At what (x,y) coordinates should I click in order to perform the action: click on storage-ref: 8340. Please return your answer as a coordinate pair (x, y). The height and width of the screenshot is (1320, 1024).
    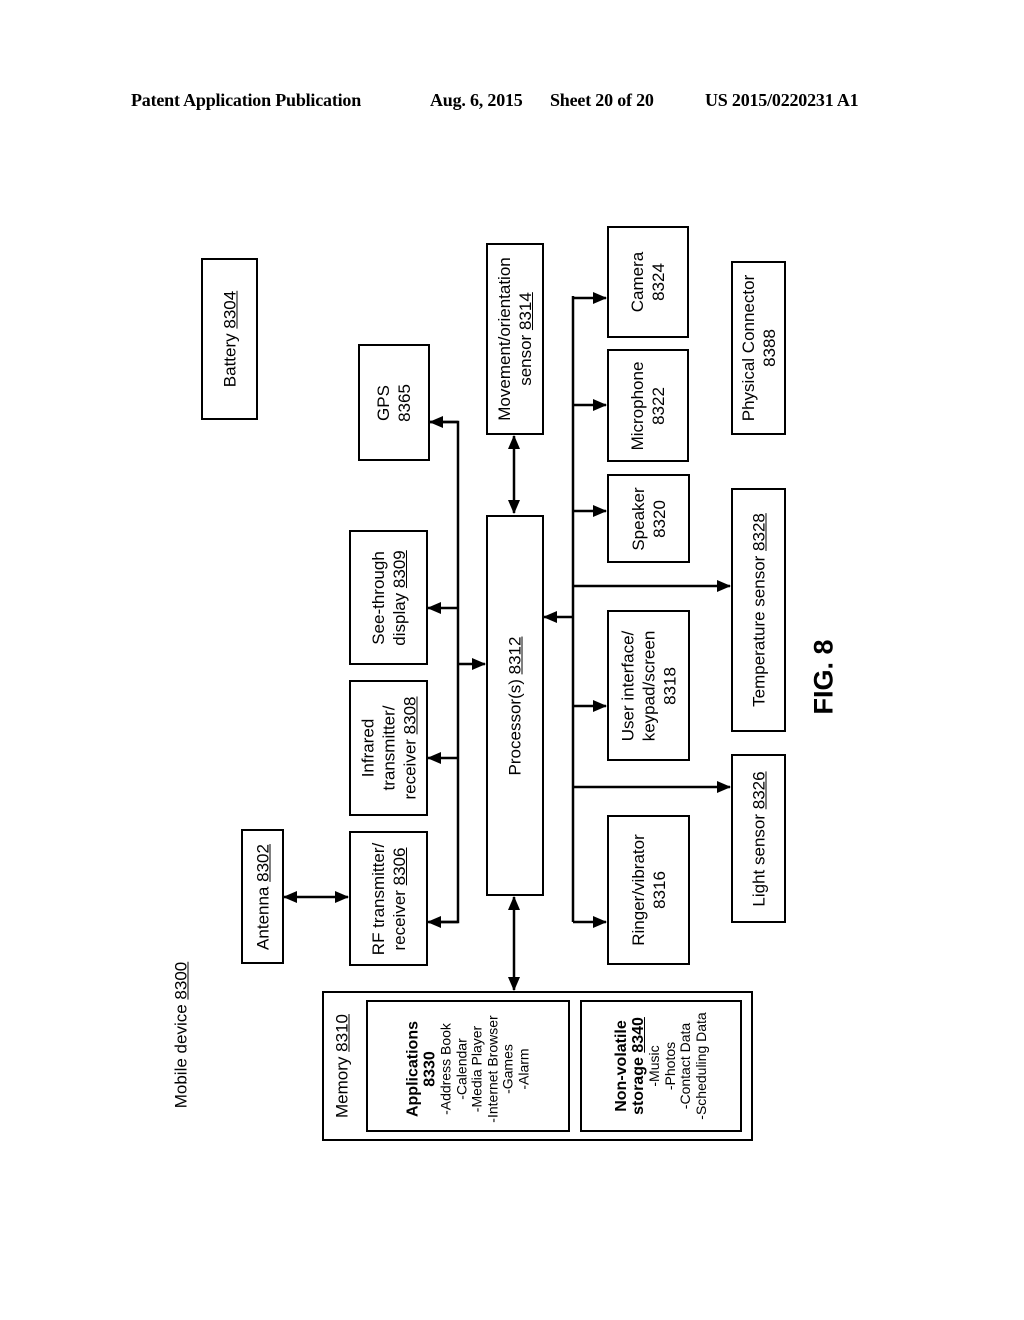
    Looking at the image, I should click on (638, 1035).